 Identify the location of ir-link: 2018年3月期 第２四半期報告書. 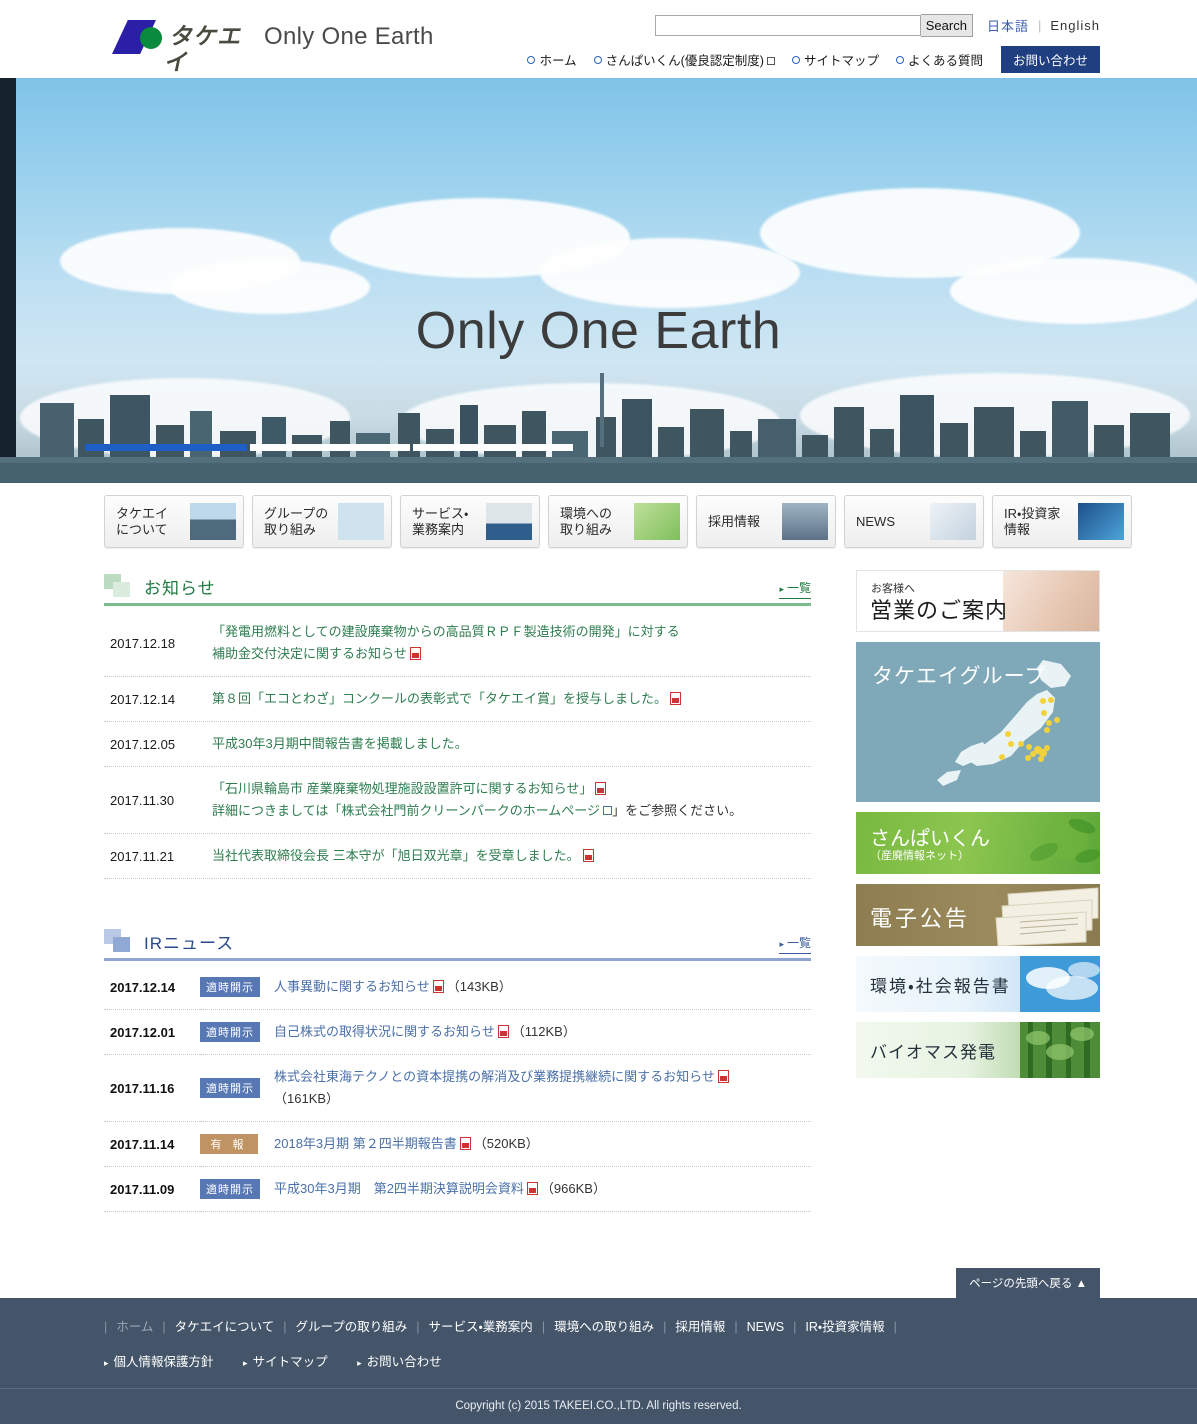
(365, 1143).